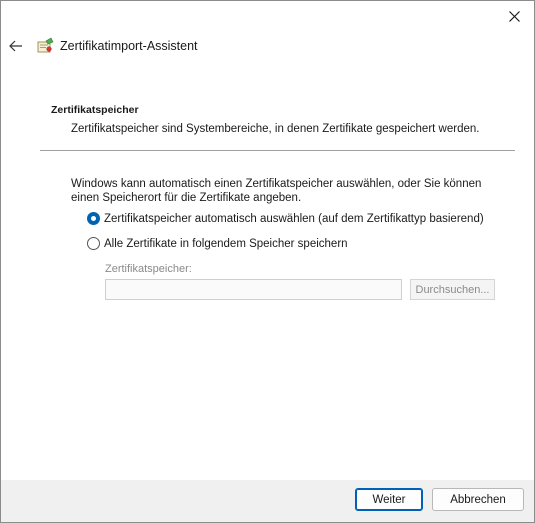 The height and width of the screenshot is (523, 535). I want to click on radio-auto-store-indicator, so click(93, 218).